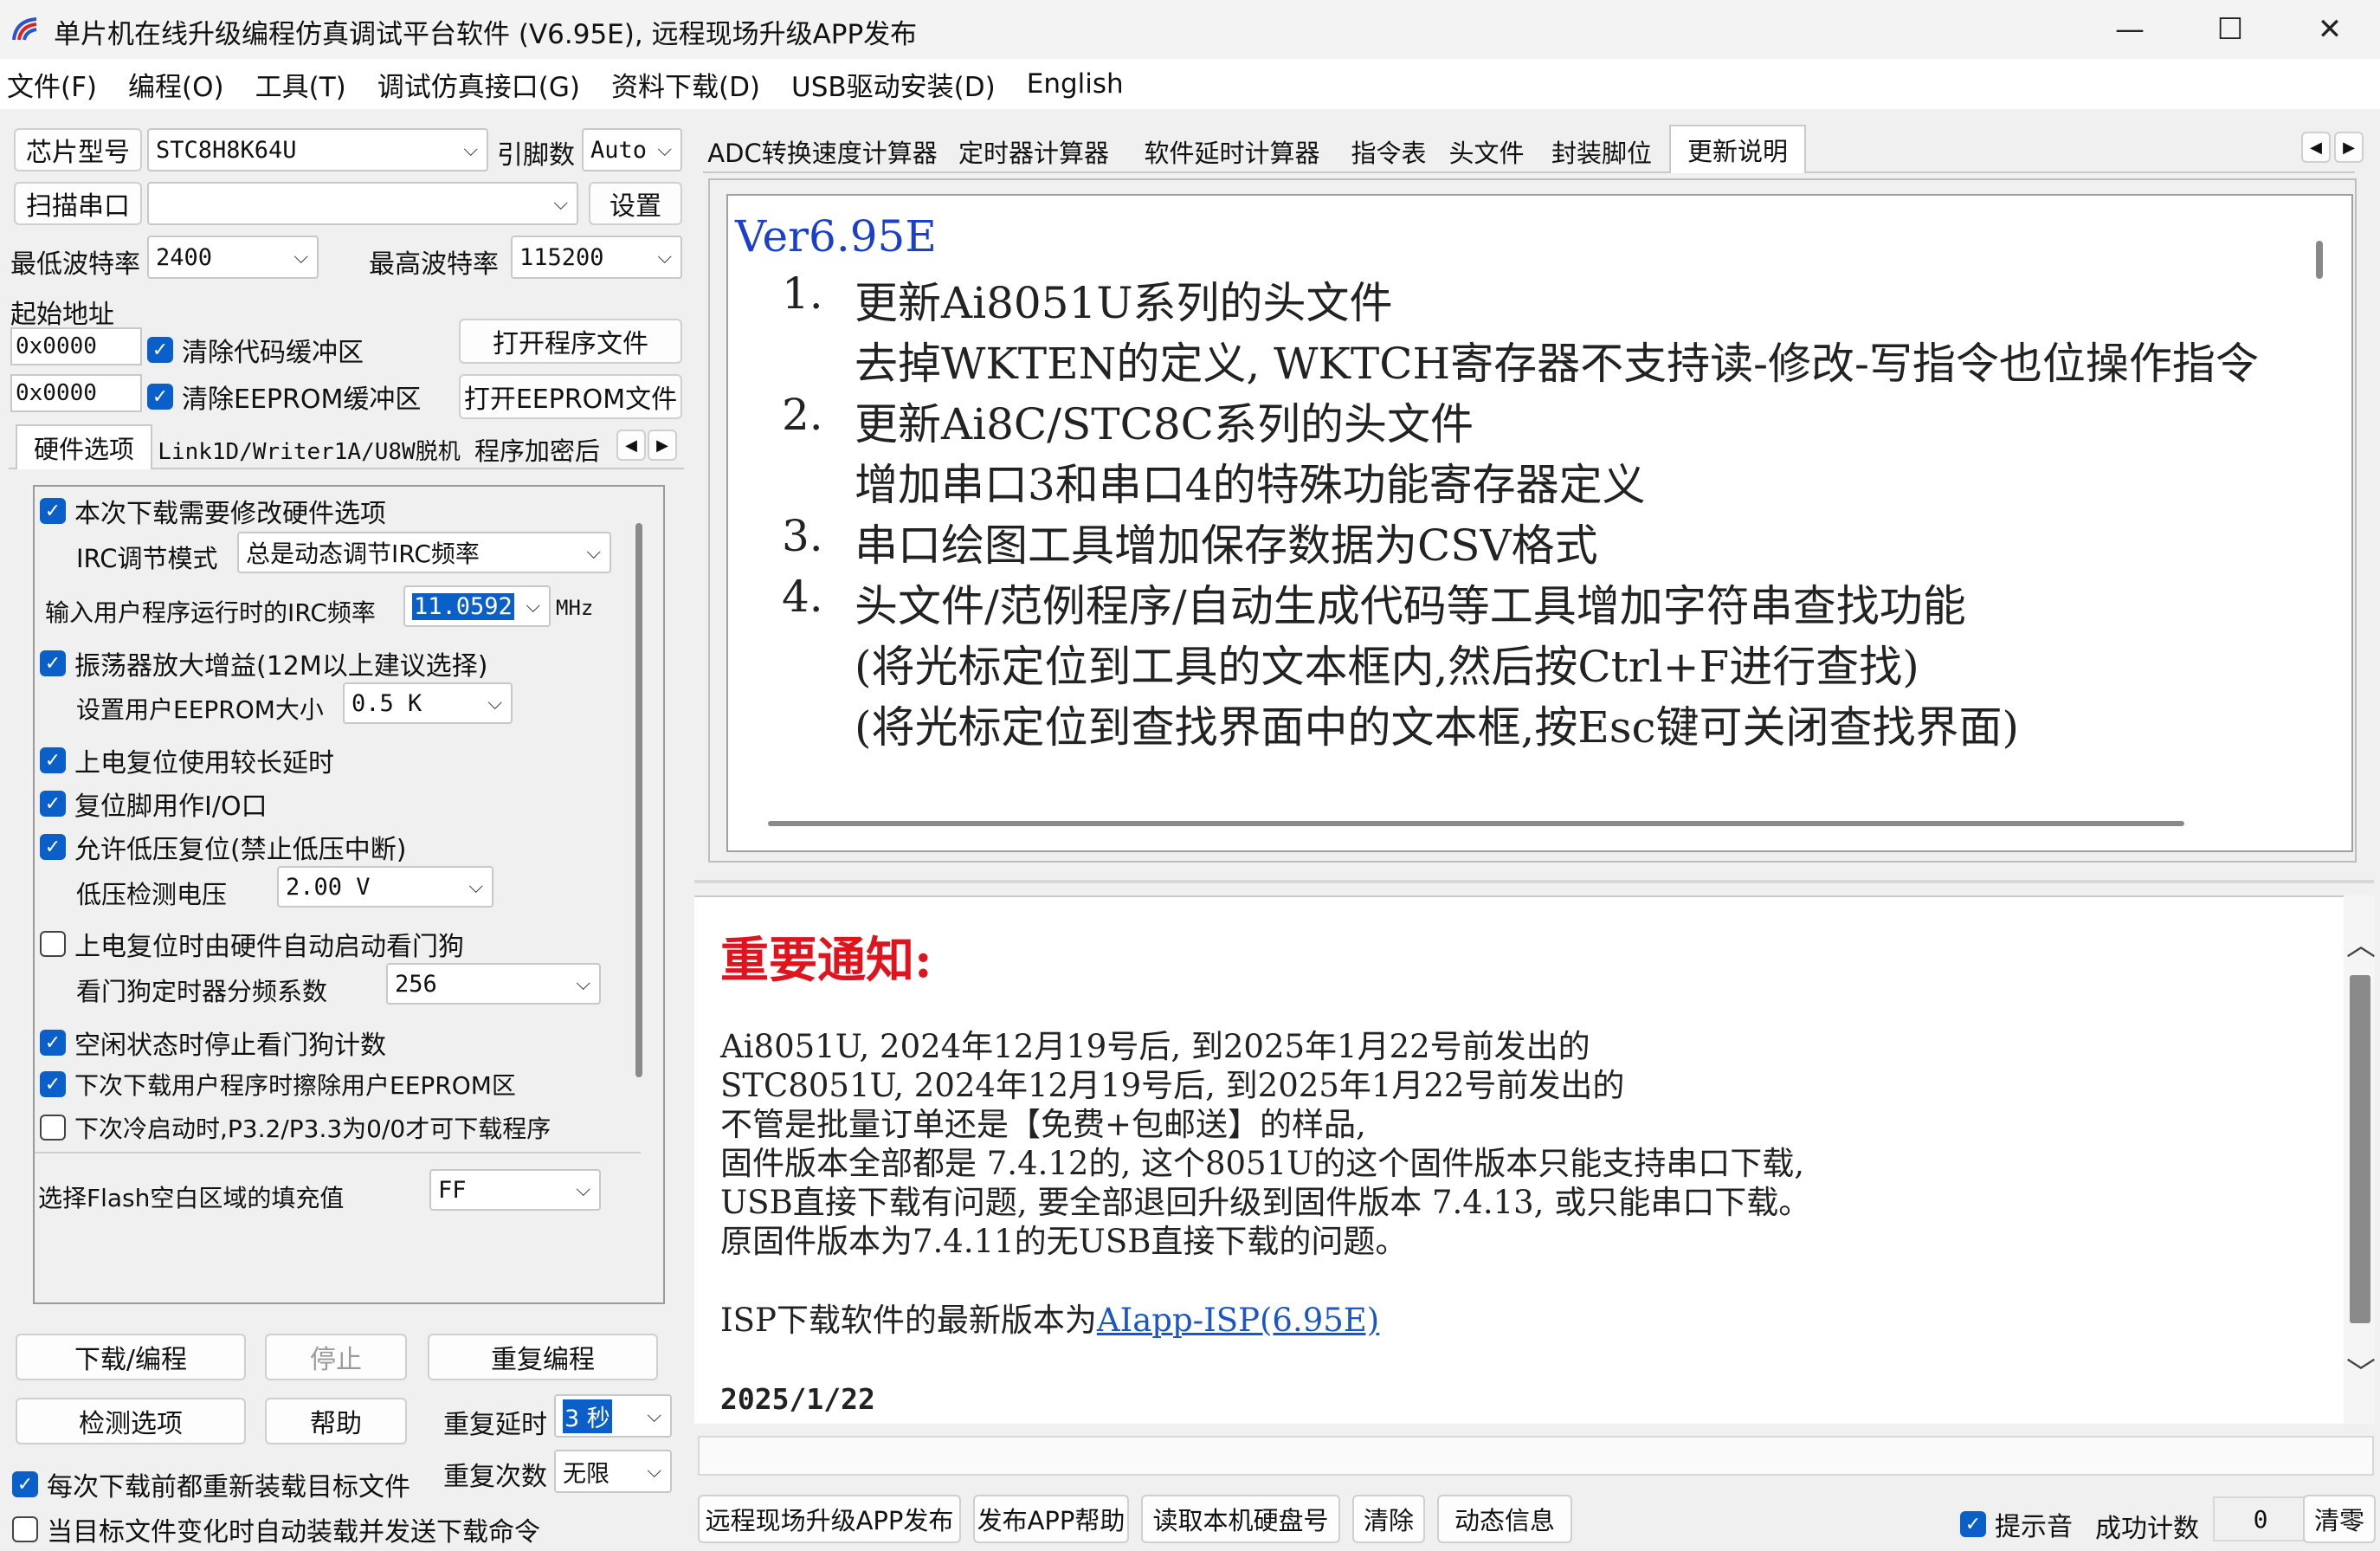 Image resolution: width=2380 pixels, height=1551 pixels. What do you see at coordinates (632, 149) in the screenshot?
I see `pins-select: Auto ⌵` at bounding box center [632, 149].